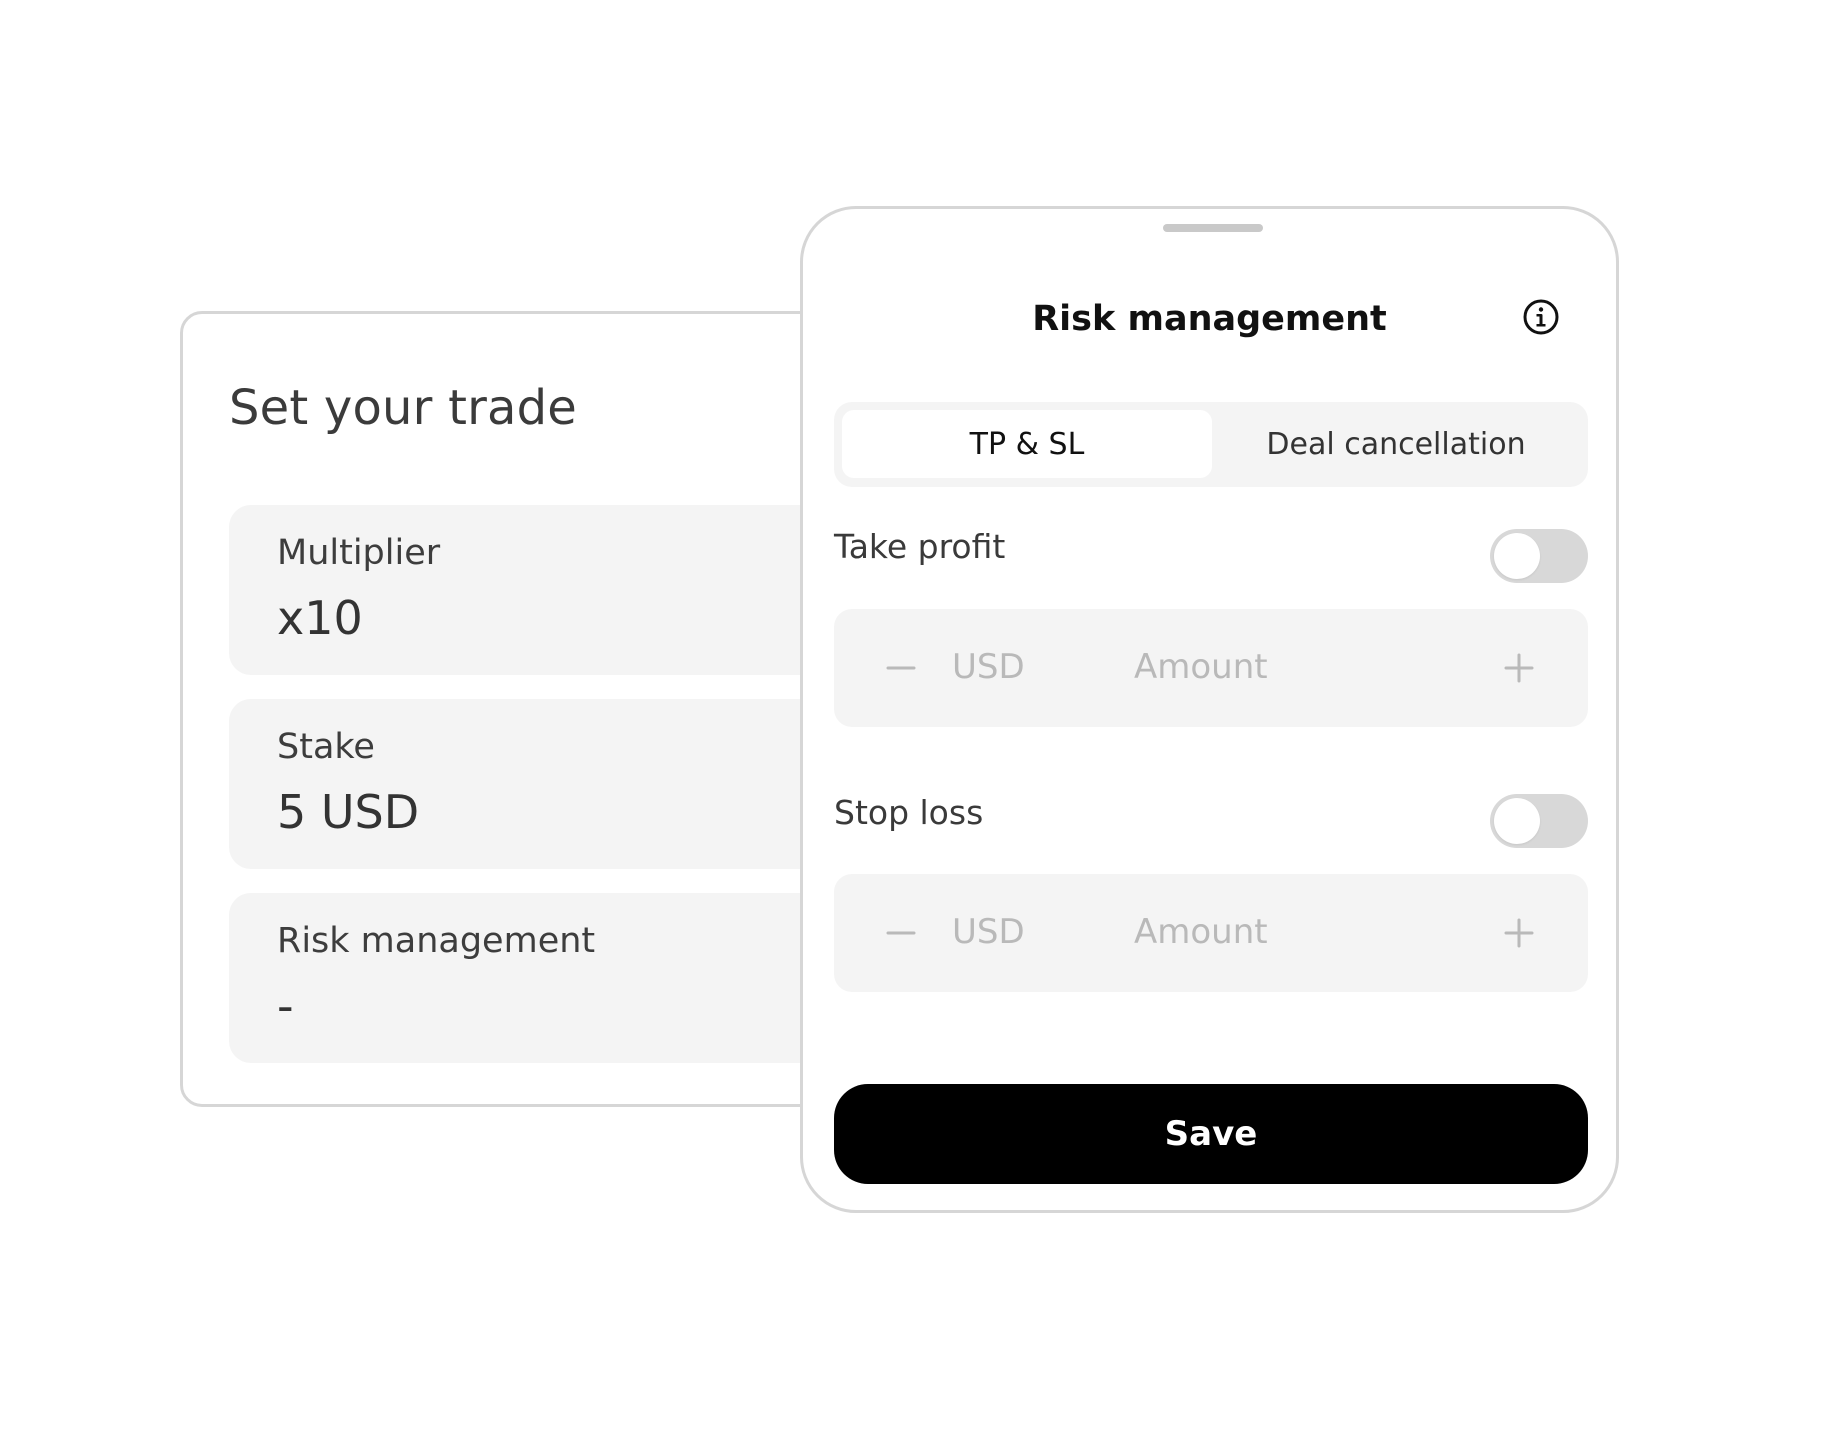 The height and width of the screenshot is (1443, 1824). What do you see at coordinates (988, 667) in the screenshot?
I see `take-profit-currency: USD` at bounding box center [988, 667].